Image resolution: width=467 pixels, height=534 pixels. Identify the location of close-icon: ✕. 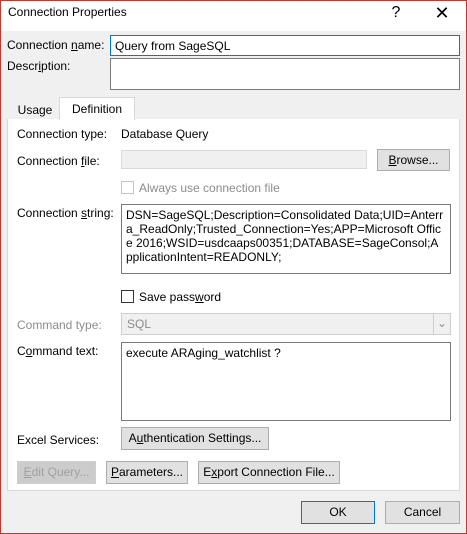
(442, 13).